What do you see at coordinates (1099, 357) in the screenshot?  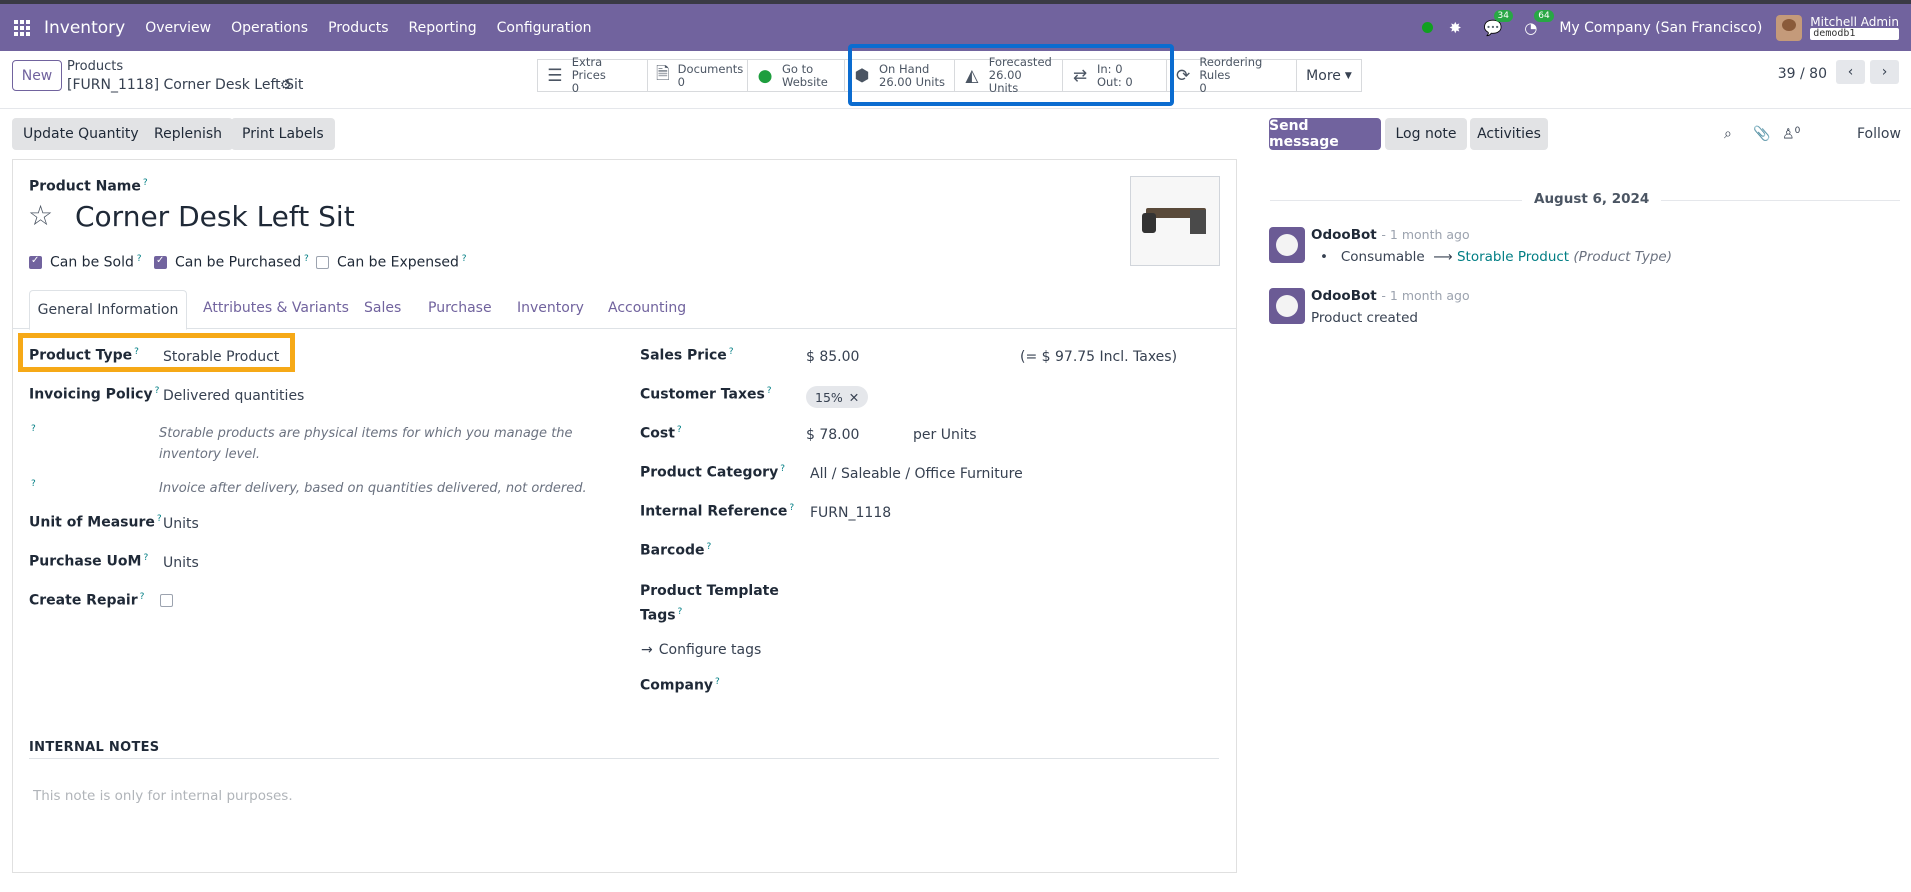 I see `incl-taxes-text: (= $ 97.75 Incl. Taxes)` at bounding box center [1099, 357].